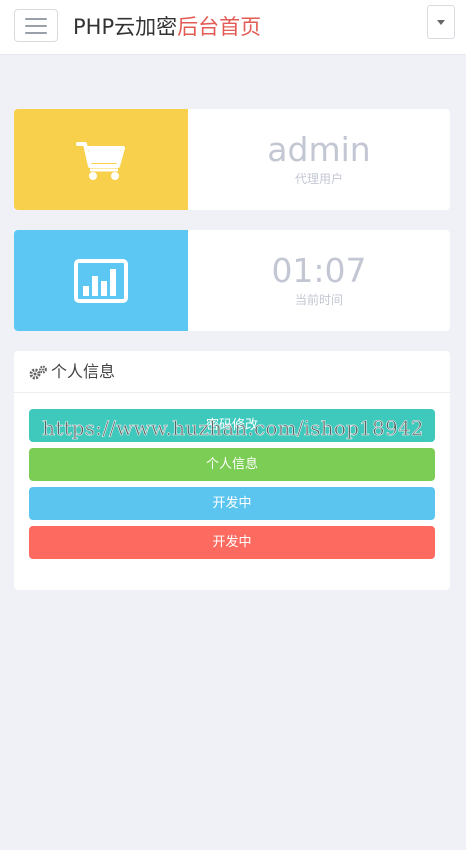  Describe the element at coordinates (125, 27) in the screenshot. I see `brand-name: PHP云加密` at that location.